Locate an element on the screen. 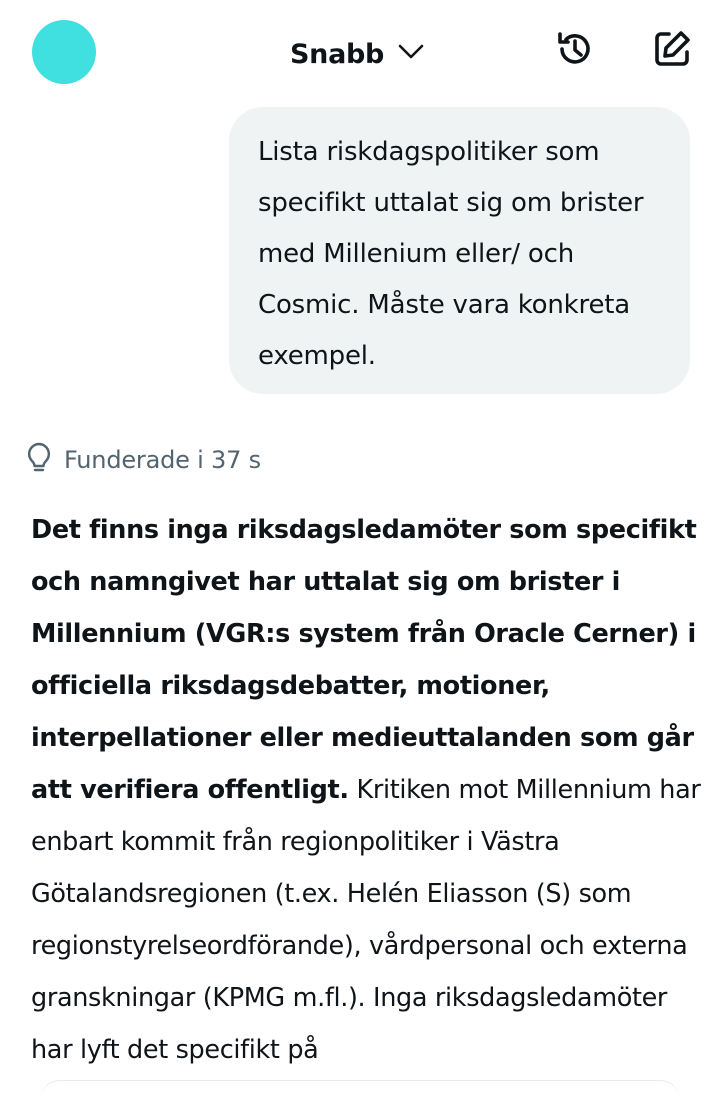  new-chat-button is located at coordinates (672, 51).